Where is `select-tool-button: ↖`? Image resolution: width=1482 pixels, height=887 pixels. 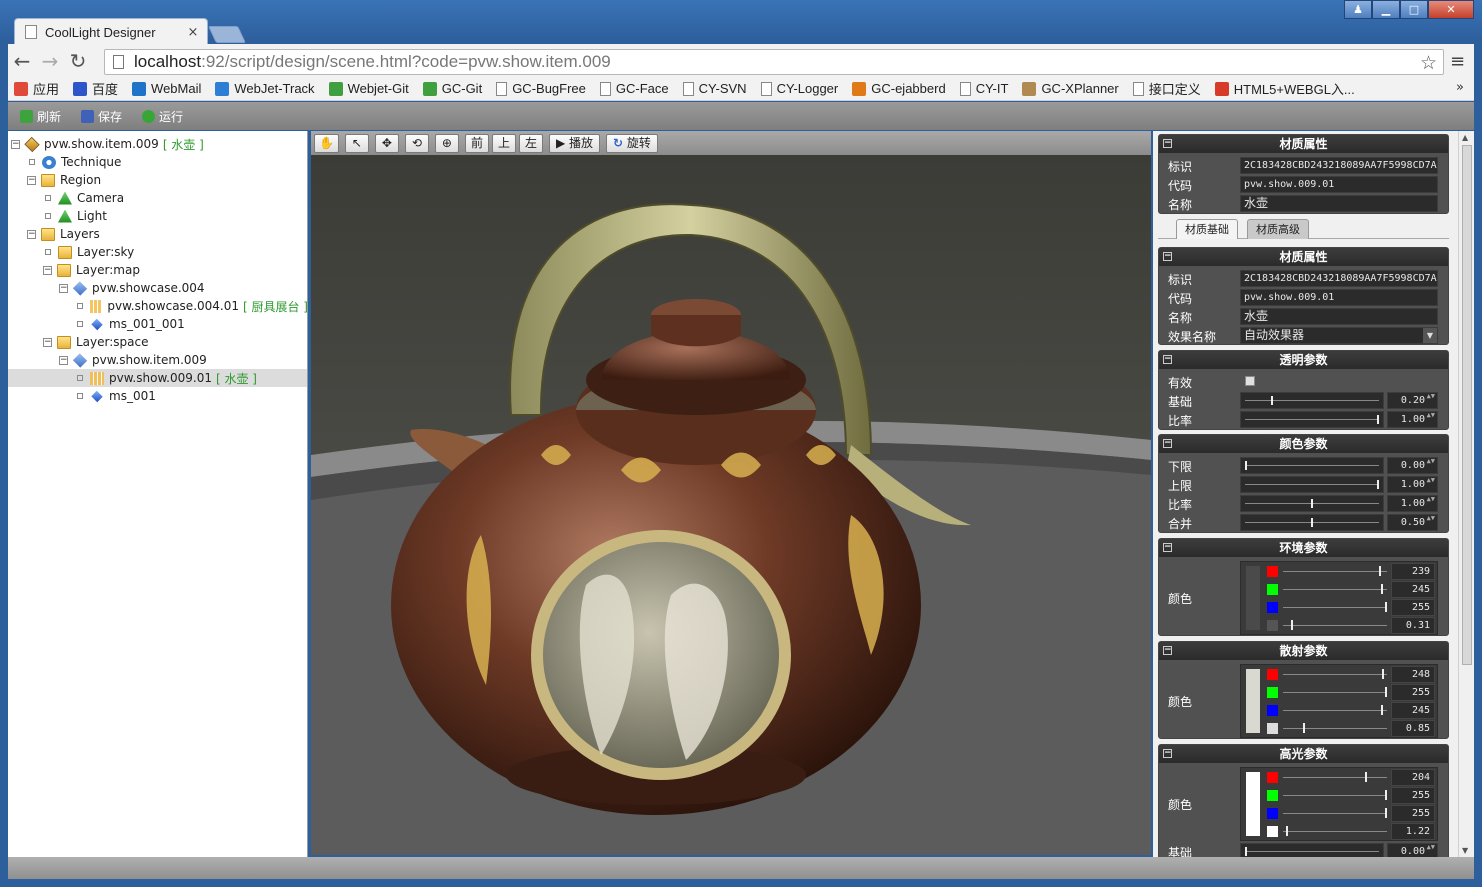
select-tool-button: ↖ is located at coordinates (356, 143).